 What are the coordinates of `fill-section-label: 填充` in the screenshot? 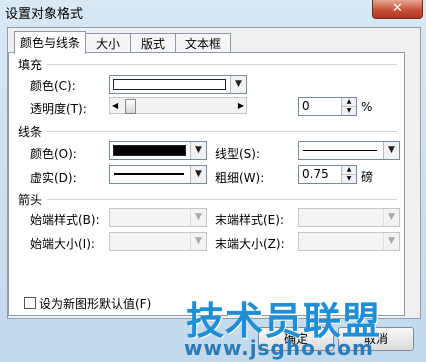 It's located at (30, 65).